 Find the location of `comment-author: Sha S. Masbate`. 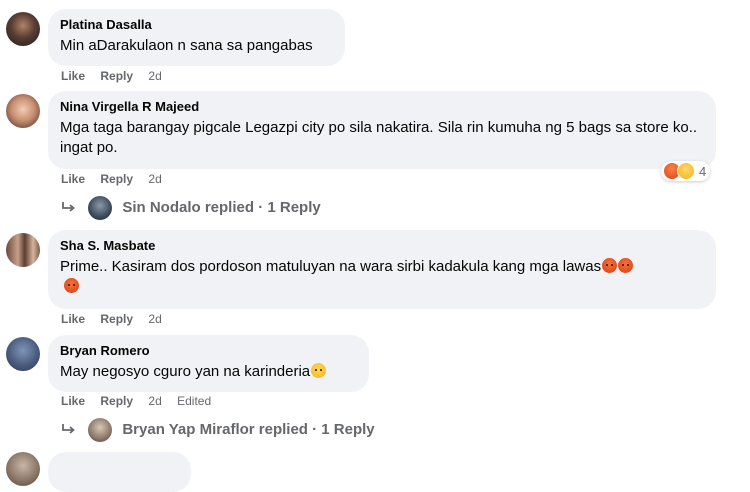

comment-author: Sha S. Masbate is located at coordinates (382, 246).